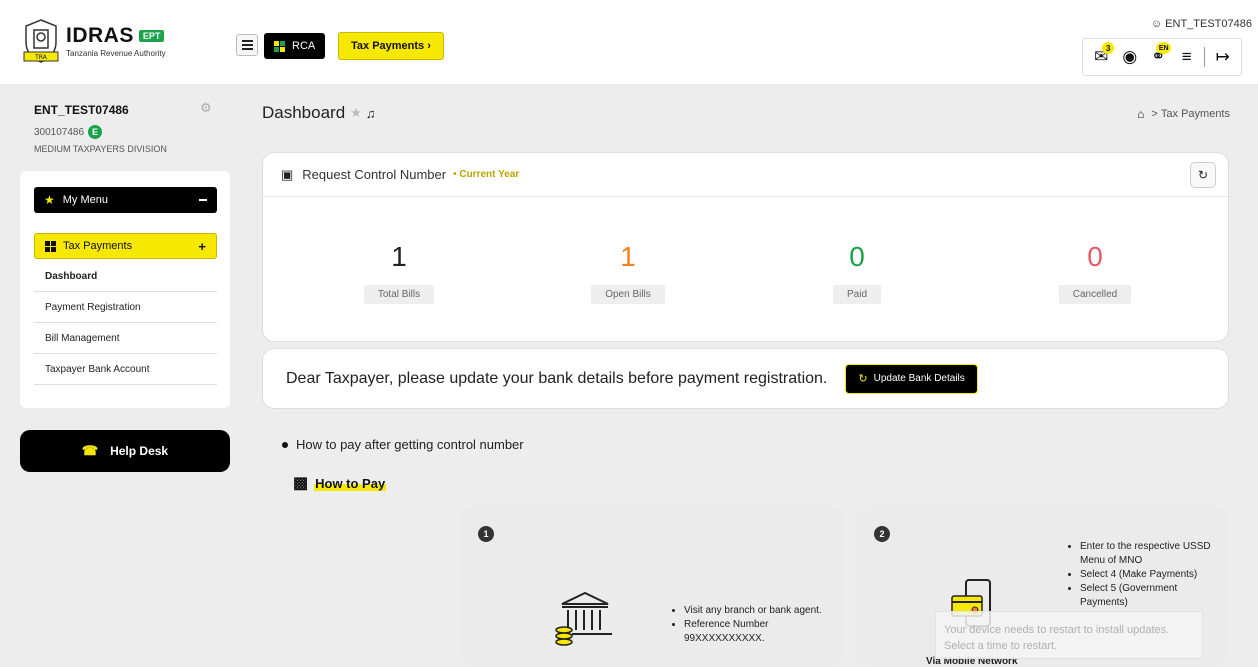  I want to click on my-menu-label: My Menu, so click(85, 200).